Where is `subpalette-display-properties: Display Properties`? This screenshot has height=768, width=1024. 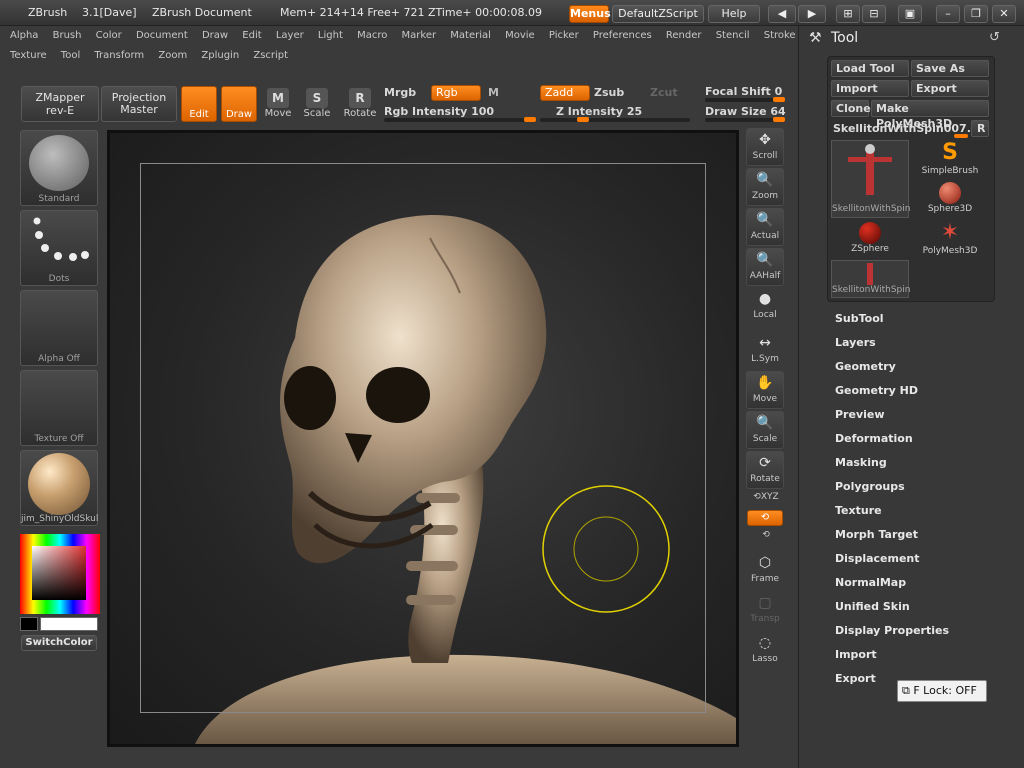 subpalette-display-properties: Display Properties is located at coordinates (892, 630).